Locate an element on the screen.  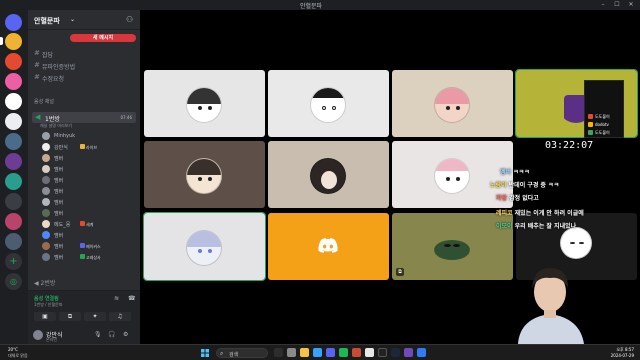
member-tag: 라이브 is located at coordinates (92, 147).